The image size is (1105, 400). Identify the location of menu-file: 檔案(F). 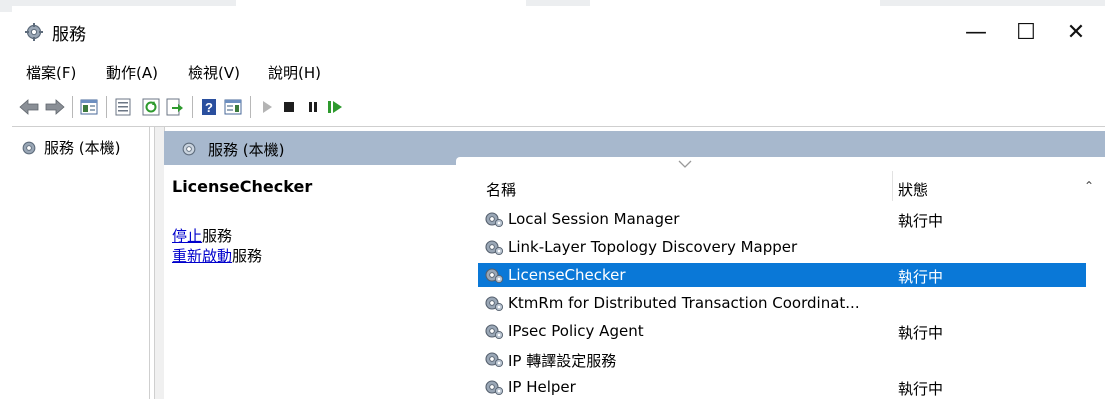
(51, 72).